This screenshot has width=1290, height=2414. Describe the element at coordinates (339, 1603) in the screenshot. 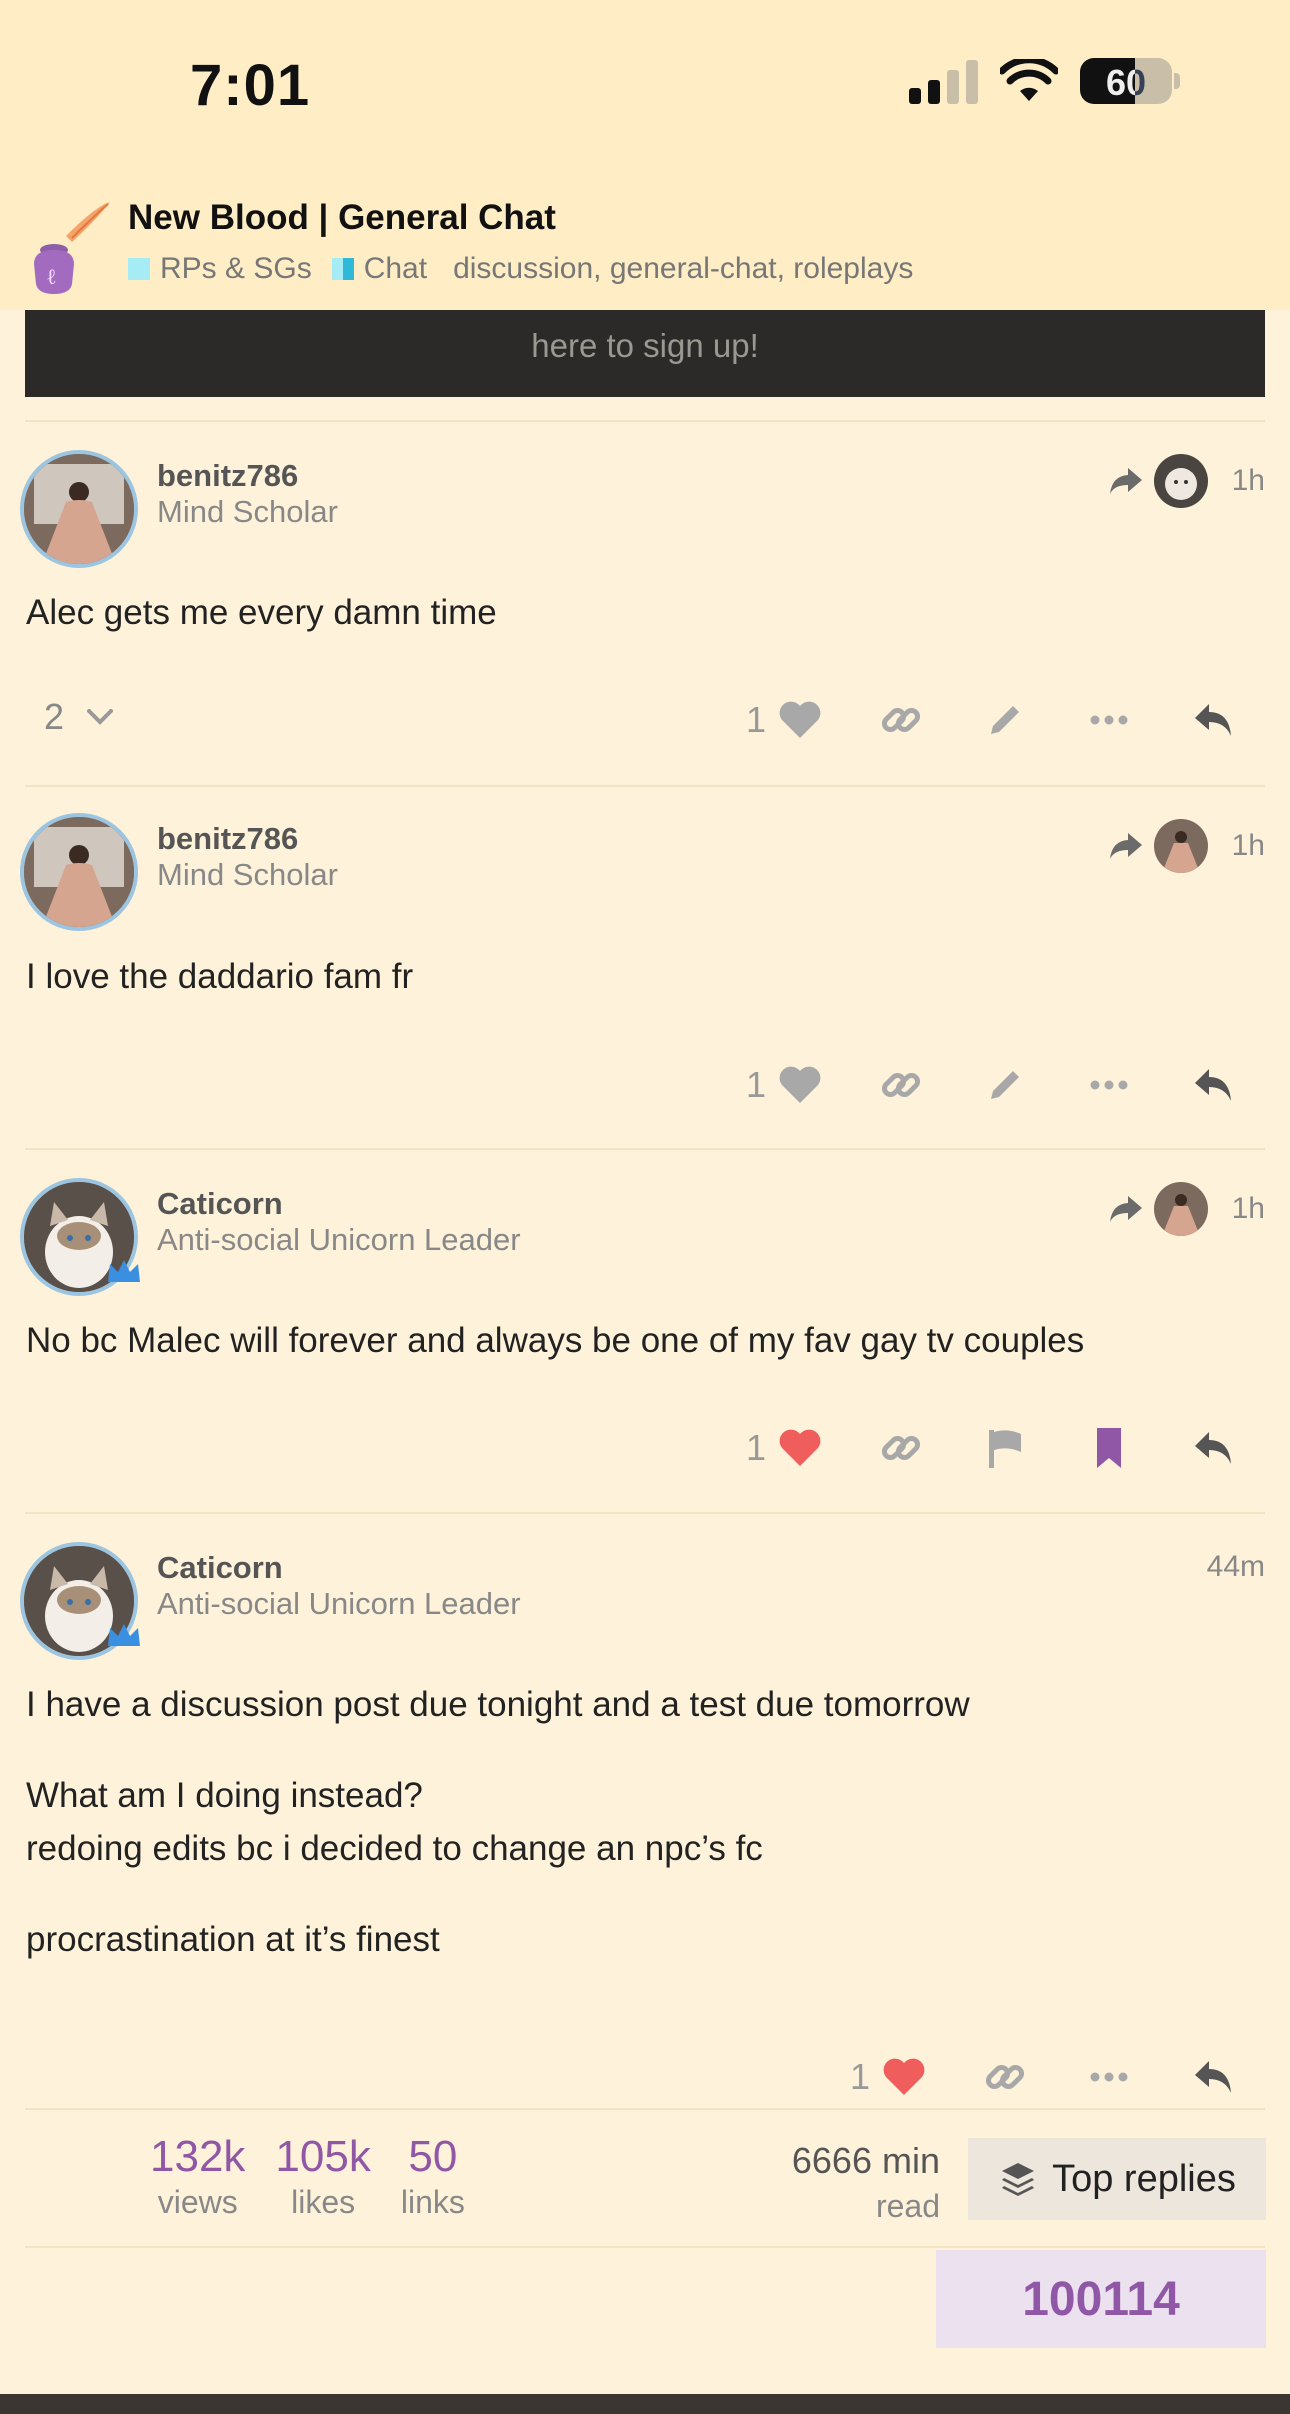

I see `user-title: Anti-social Unicorn Leader` at that location.